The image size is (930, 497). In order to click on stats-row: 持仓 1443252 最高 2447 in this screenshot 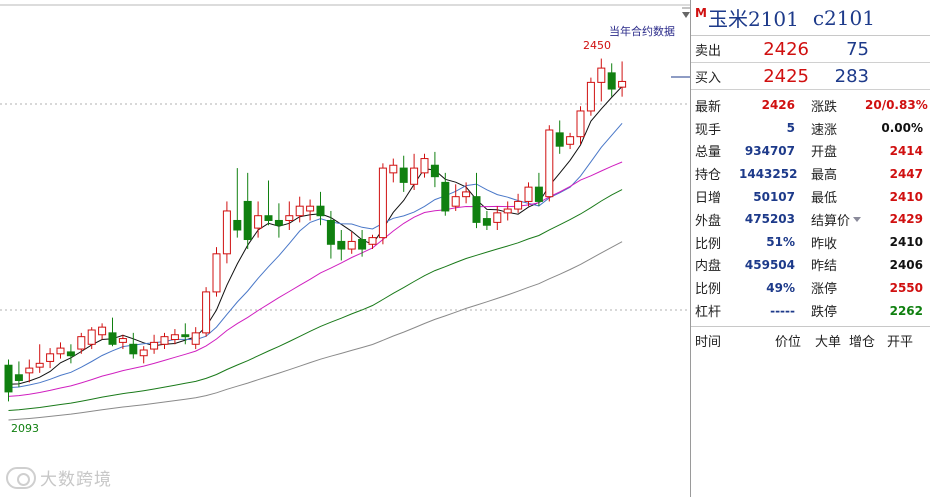, I will do `click(810, 173)`.